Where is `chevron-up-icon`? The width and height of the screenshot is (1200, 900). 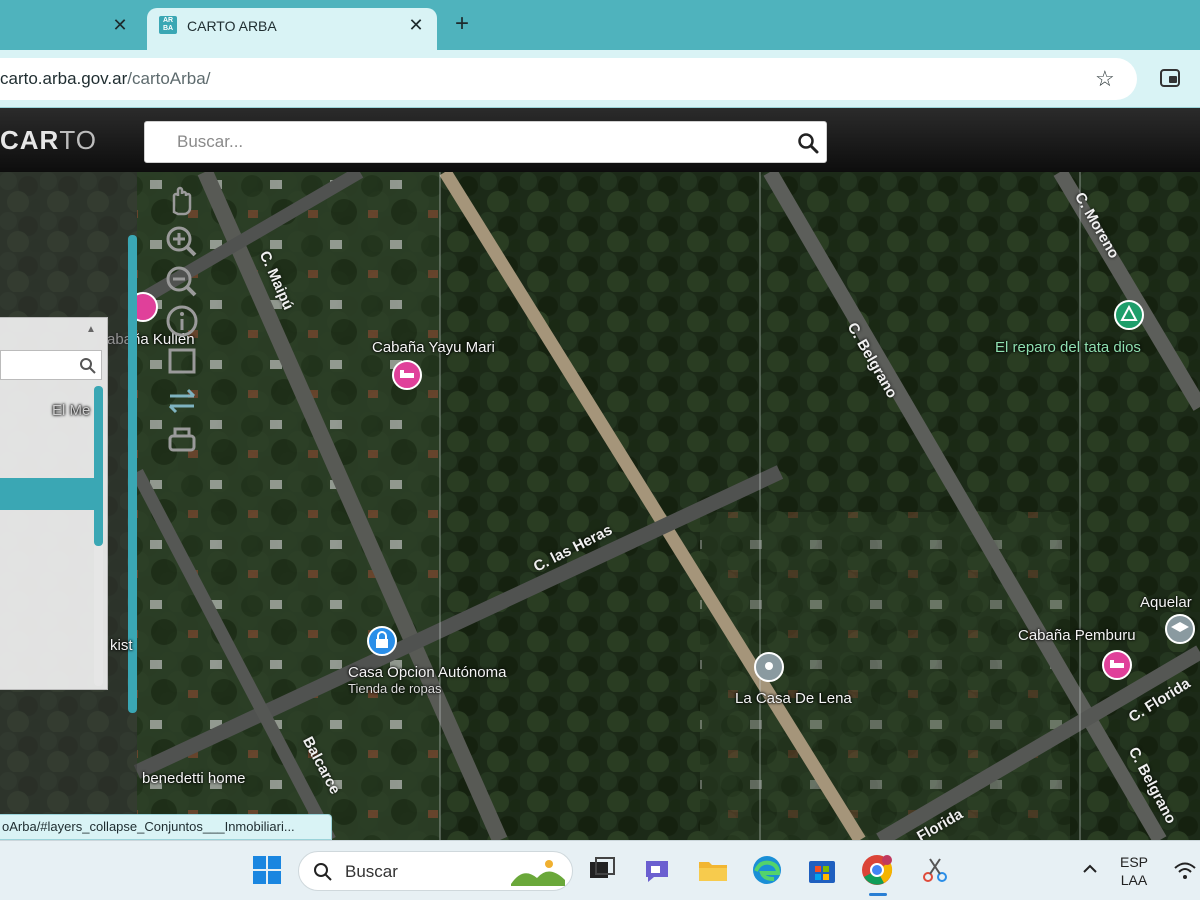 chevron-up-icon is located at coordinates (1090, 869).